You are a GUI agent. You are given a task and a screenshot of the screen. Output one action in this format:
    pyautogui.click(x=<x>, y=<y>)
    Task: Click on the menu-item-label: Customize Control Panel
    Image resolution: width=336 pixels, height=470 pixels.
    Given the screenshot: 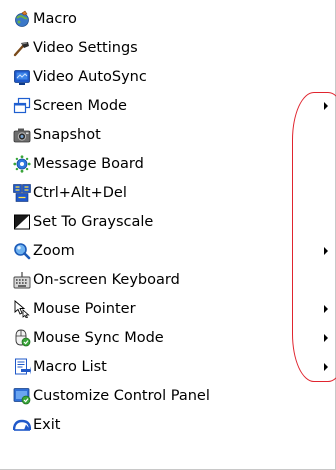 What is the action you would take?
    pyautogui.click(x=121, y=396)
    